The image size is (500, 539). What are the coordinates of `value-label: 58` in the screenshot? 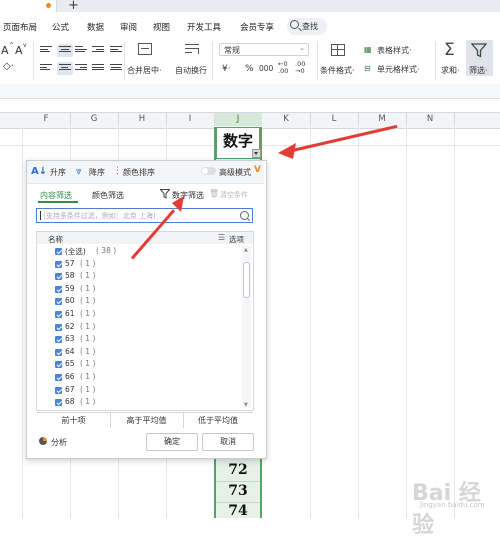 It's located at (70, 276).